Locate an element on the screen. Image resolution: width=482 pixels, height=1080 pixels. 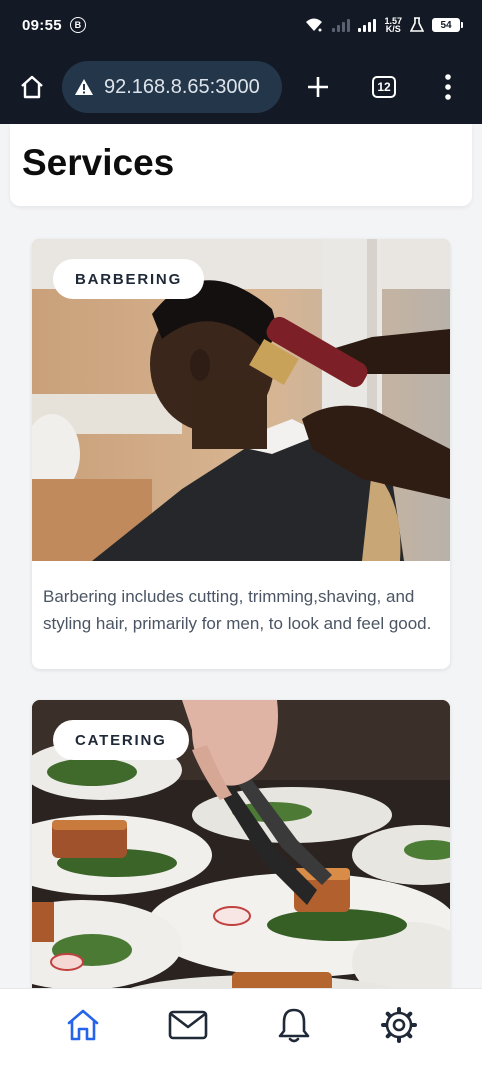
more-vertical-icon is located at coordinates (448, 87).